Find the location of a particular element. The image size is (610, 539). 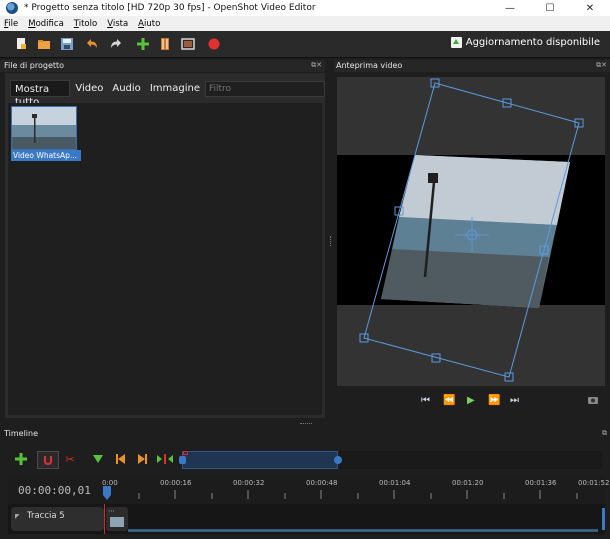

menu-vista: Vista is located at coordinates (117, 24).